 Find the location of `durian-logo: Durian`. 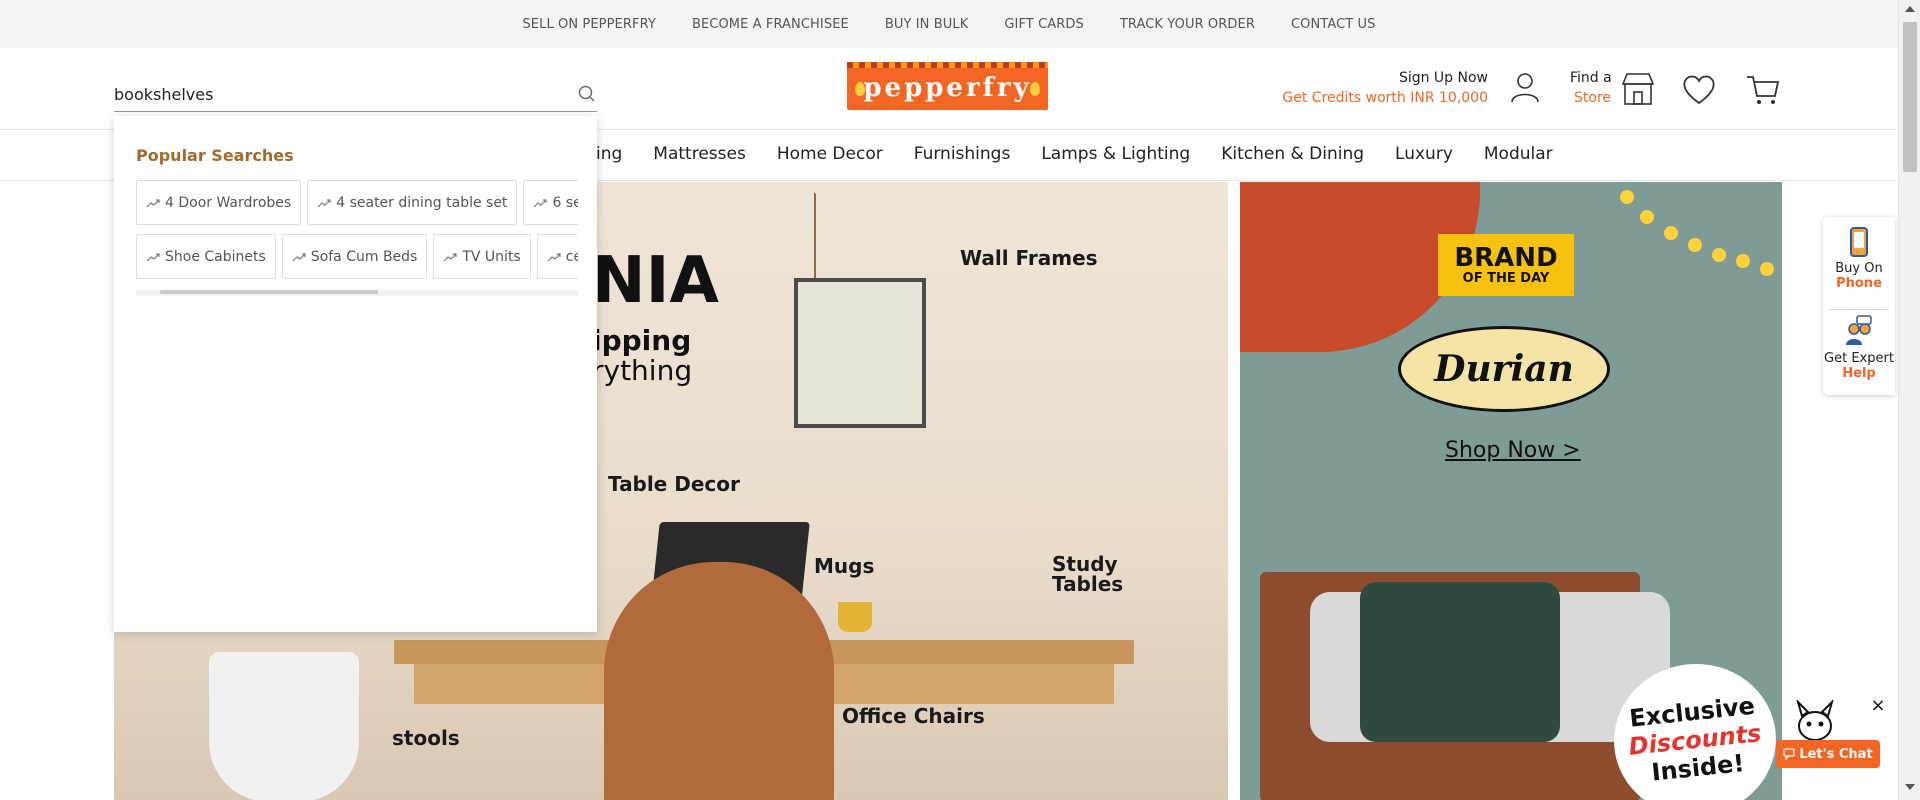

durian-logo: Durian is located at coordinates (1504, 369).